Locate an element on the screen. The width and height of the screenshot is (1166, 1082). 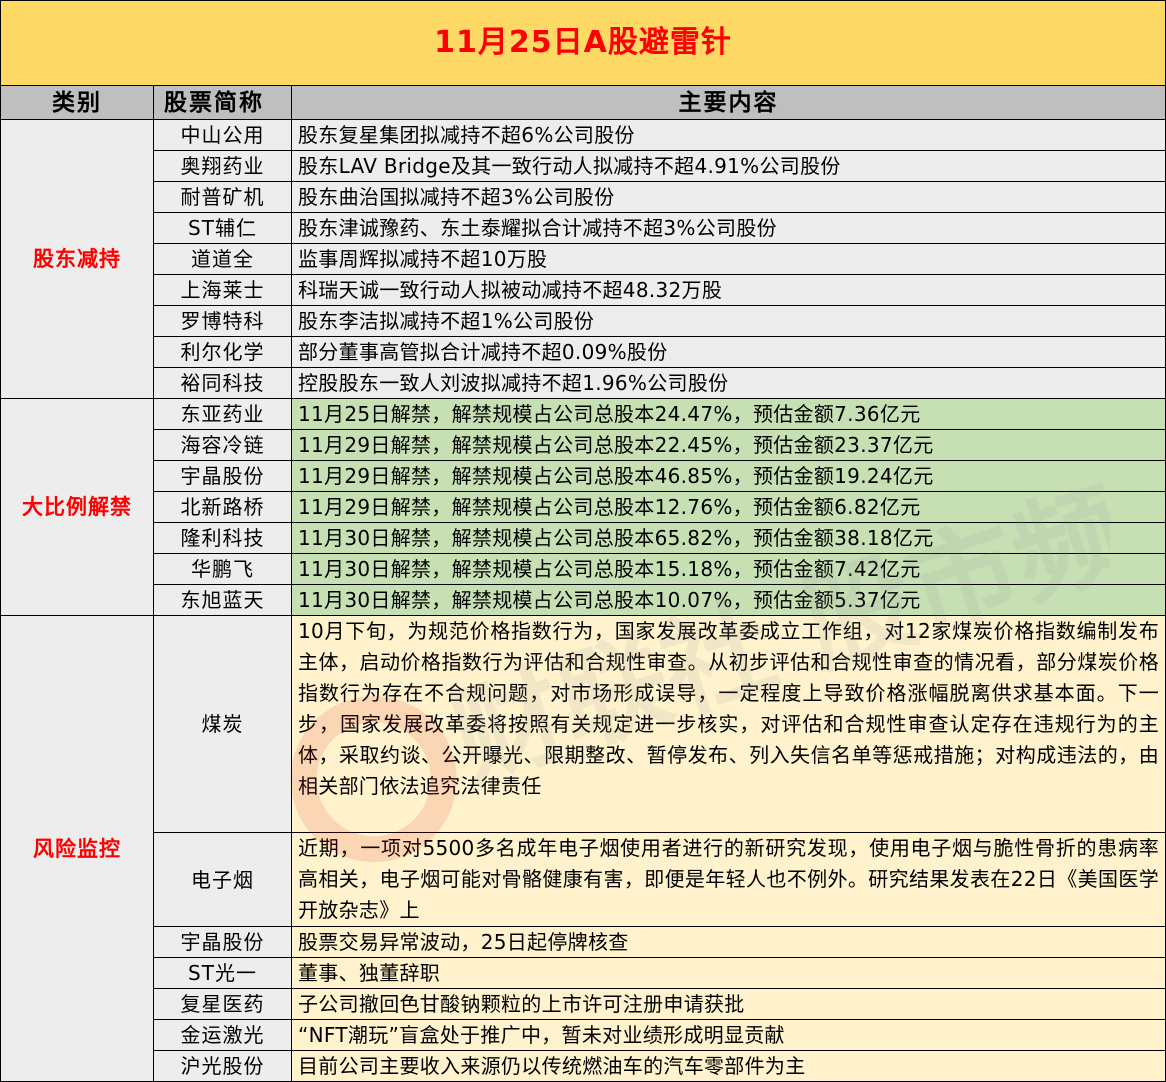
content-cell: 董事、独董辞职 is located at coordinates (728, 973).